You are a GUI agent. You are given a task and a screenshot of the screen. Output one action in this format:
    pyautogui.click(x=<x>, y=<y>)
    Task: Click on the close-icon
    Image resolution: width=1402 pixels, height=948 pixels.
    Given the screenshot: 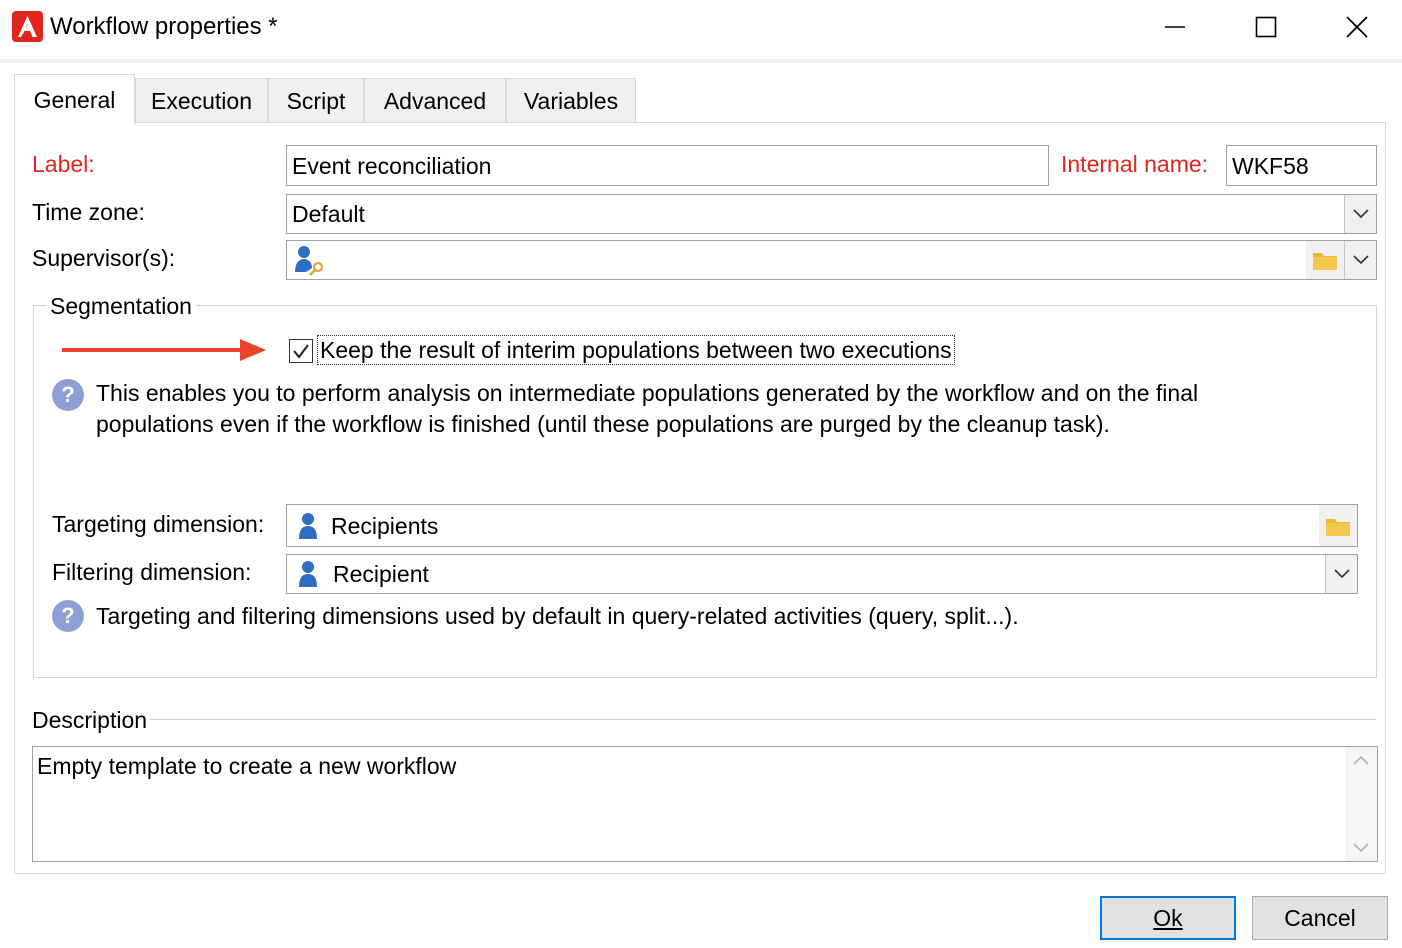 What is the action you would take?
    pyautogui.click(x=1357, y=27)
    